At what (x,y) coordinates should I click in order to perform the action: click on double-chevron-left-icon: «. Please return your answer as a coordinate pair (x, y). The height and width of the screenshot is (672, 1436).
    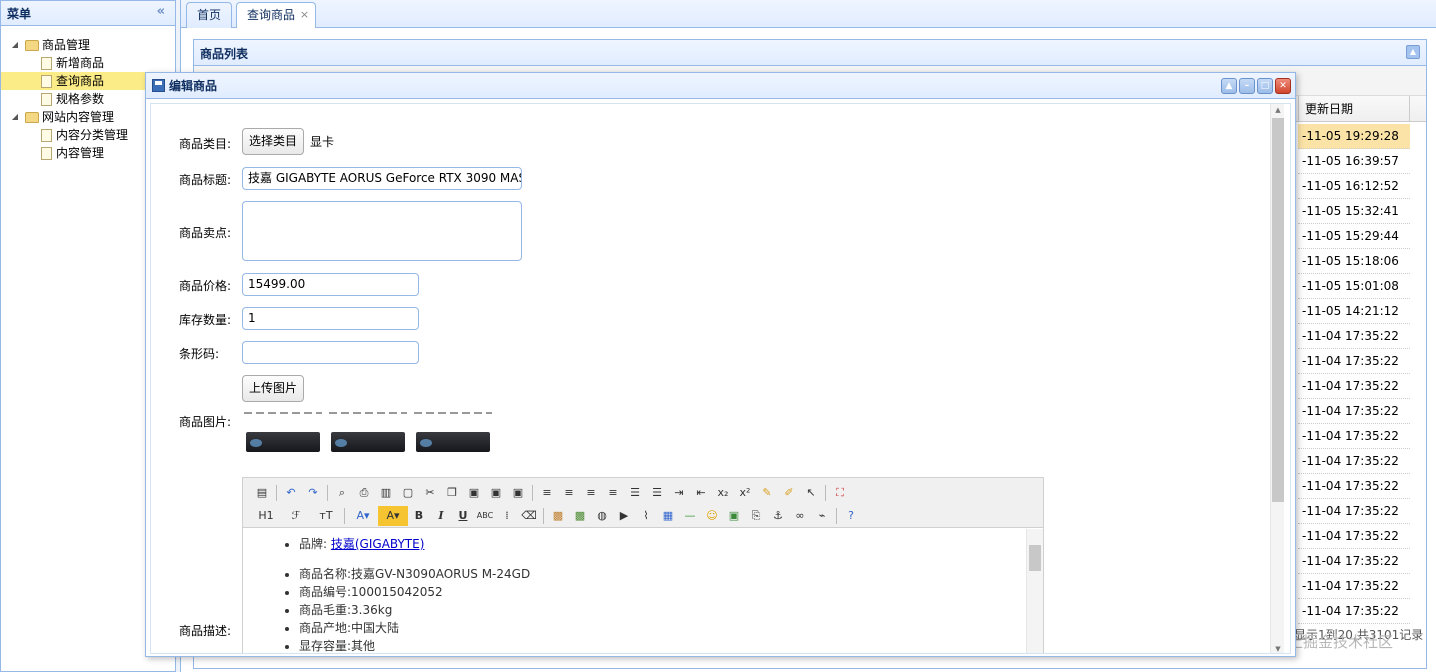
    Looking at the image, I should click on (161, 11).